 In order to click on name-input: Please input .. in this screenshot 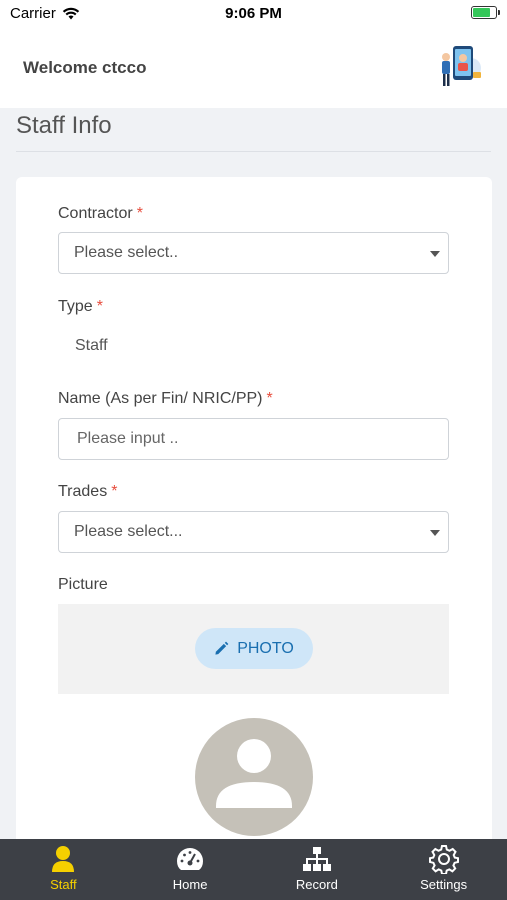, I will do `click(253, 439)`.